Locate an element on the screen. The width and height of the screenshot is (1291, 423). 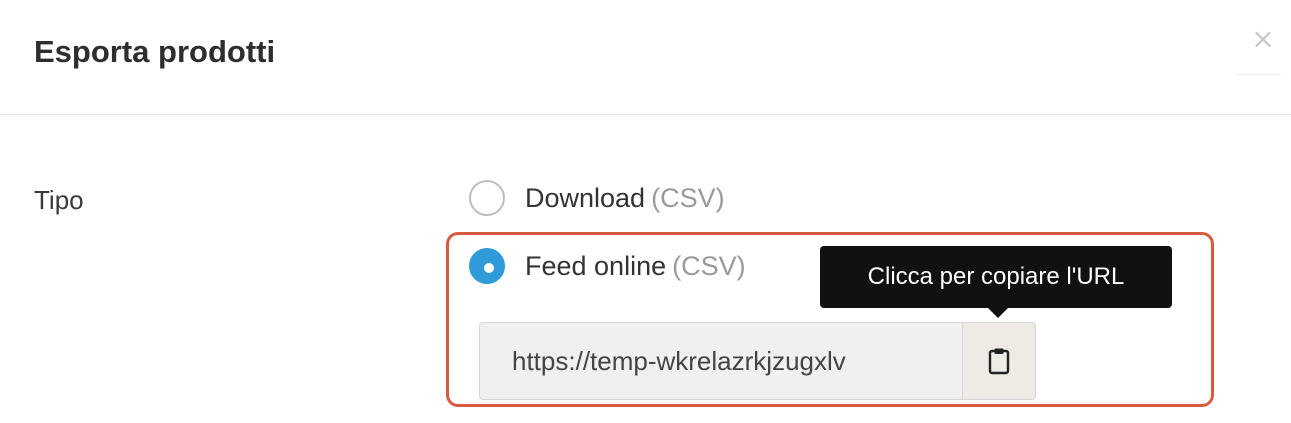
type-label: Tipo is located at coordinates (59, 200).